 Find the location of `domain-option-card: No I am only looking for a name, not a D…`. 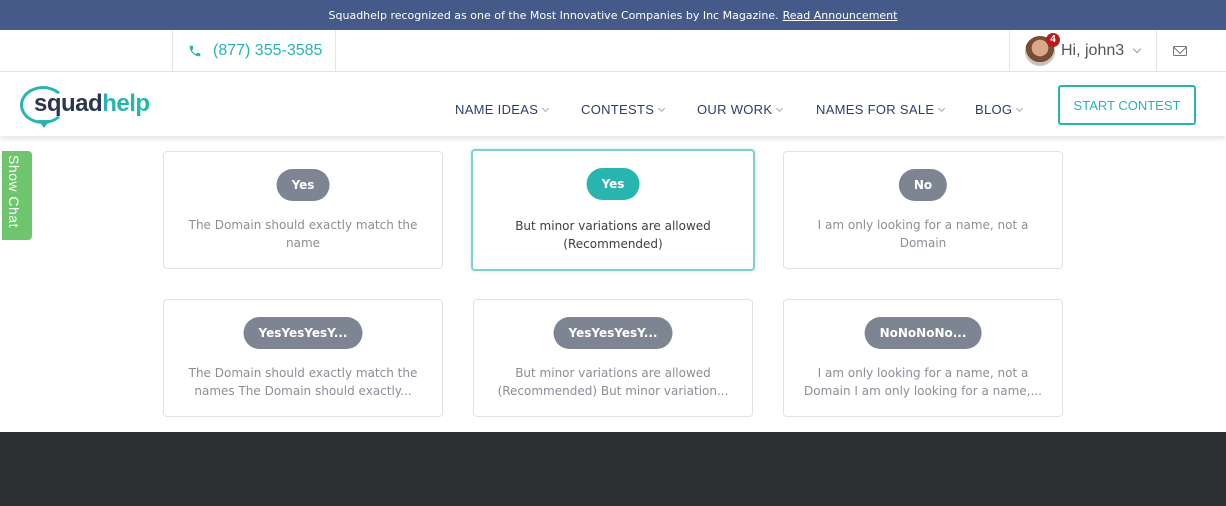

domain-option-card: No I am only looking for a name, not a D… is located at coordinates (923, 210).